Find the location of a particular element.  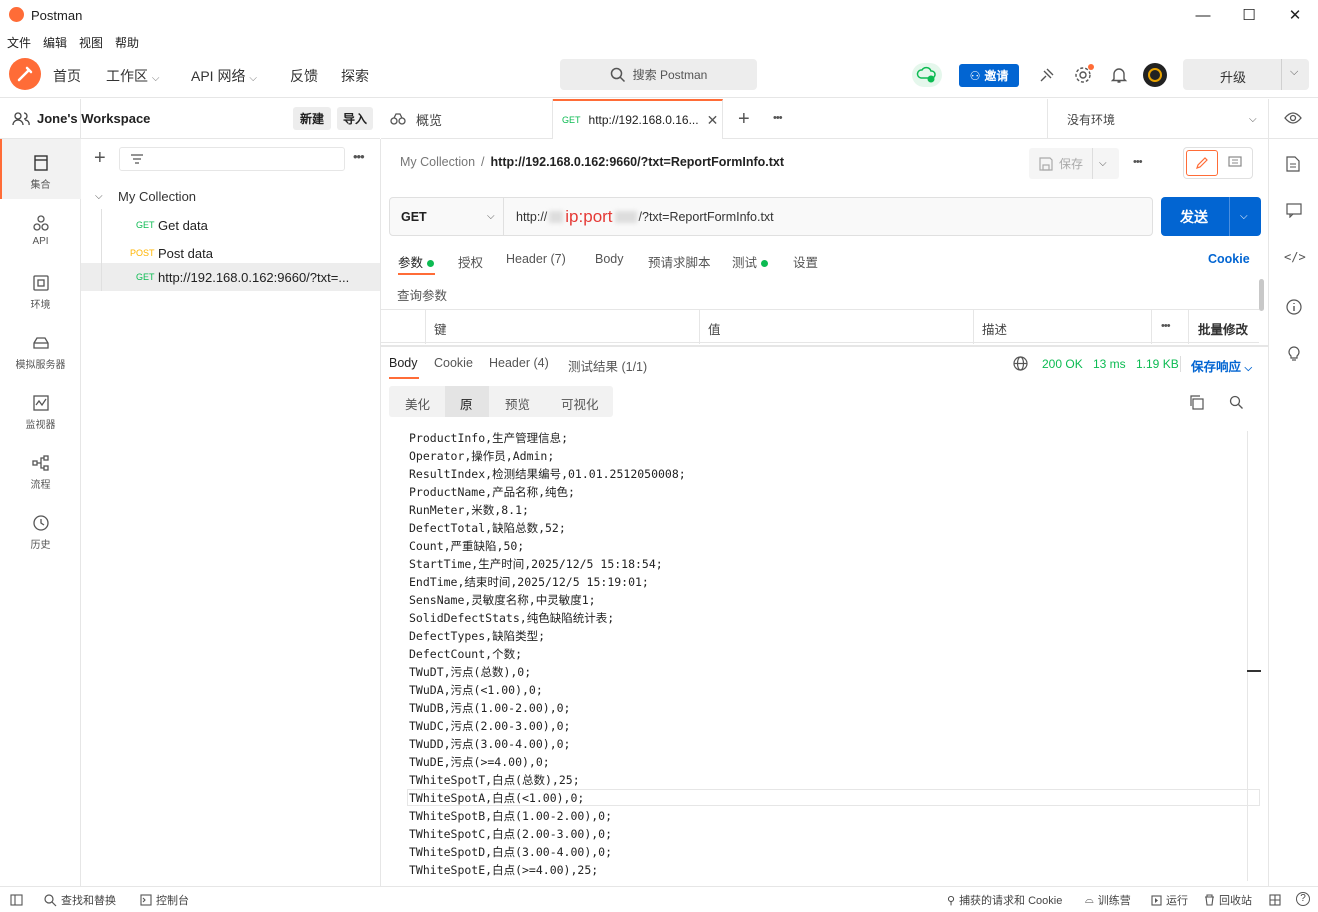

resp-tab-body: Body is located at coordinates (403, 363).